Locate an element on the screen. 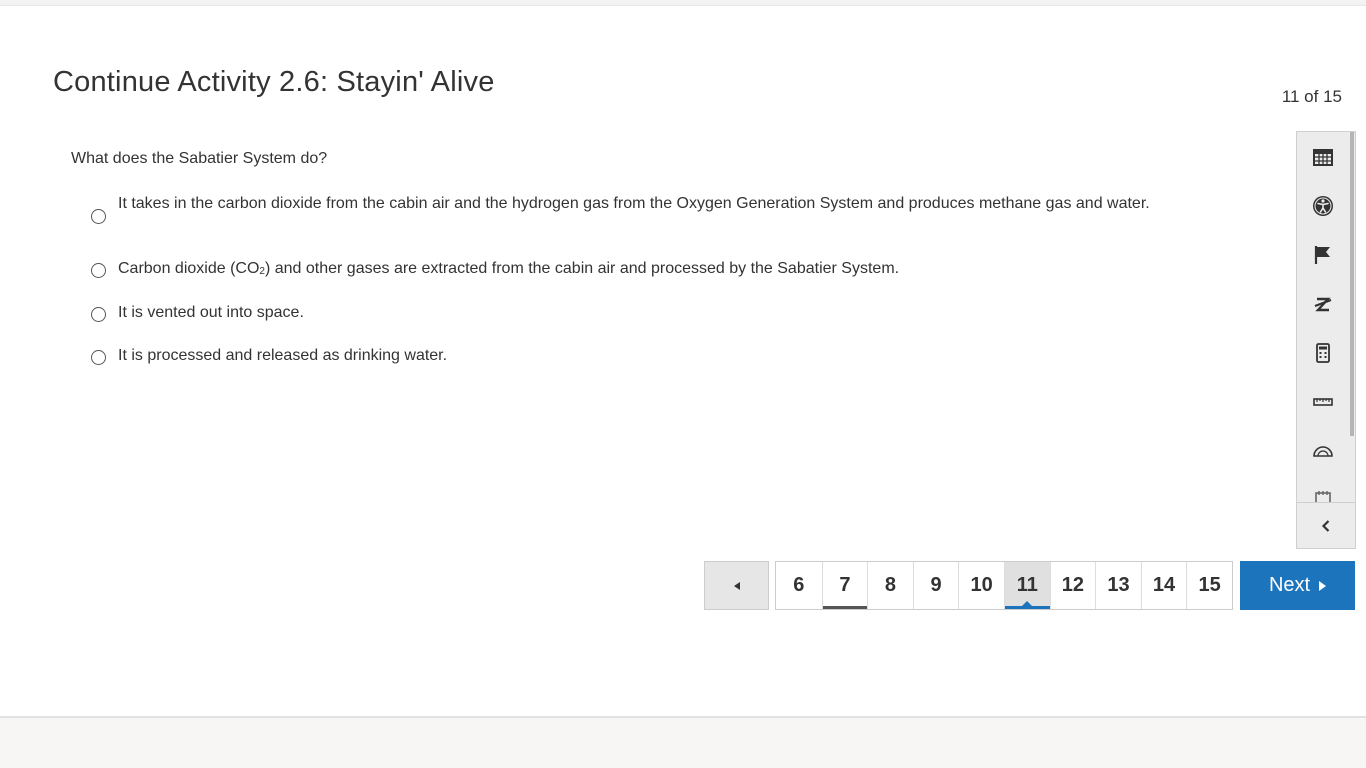  previous-button is located at coordinates (736, 585).